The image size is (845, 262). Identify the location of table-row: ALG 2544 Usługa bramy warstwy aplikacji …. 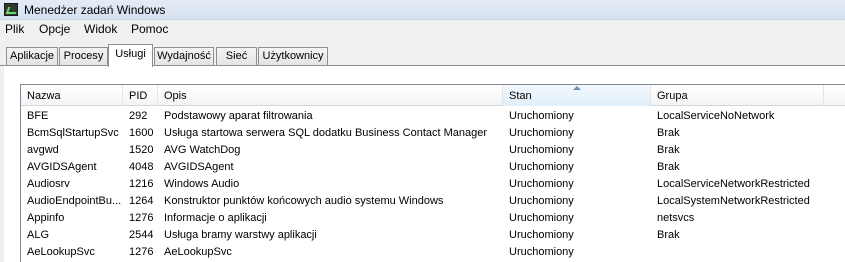
(433, 235).